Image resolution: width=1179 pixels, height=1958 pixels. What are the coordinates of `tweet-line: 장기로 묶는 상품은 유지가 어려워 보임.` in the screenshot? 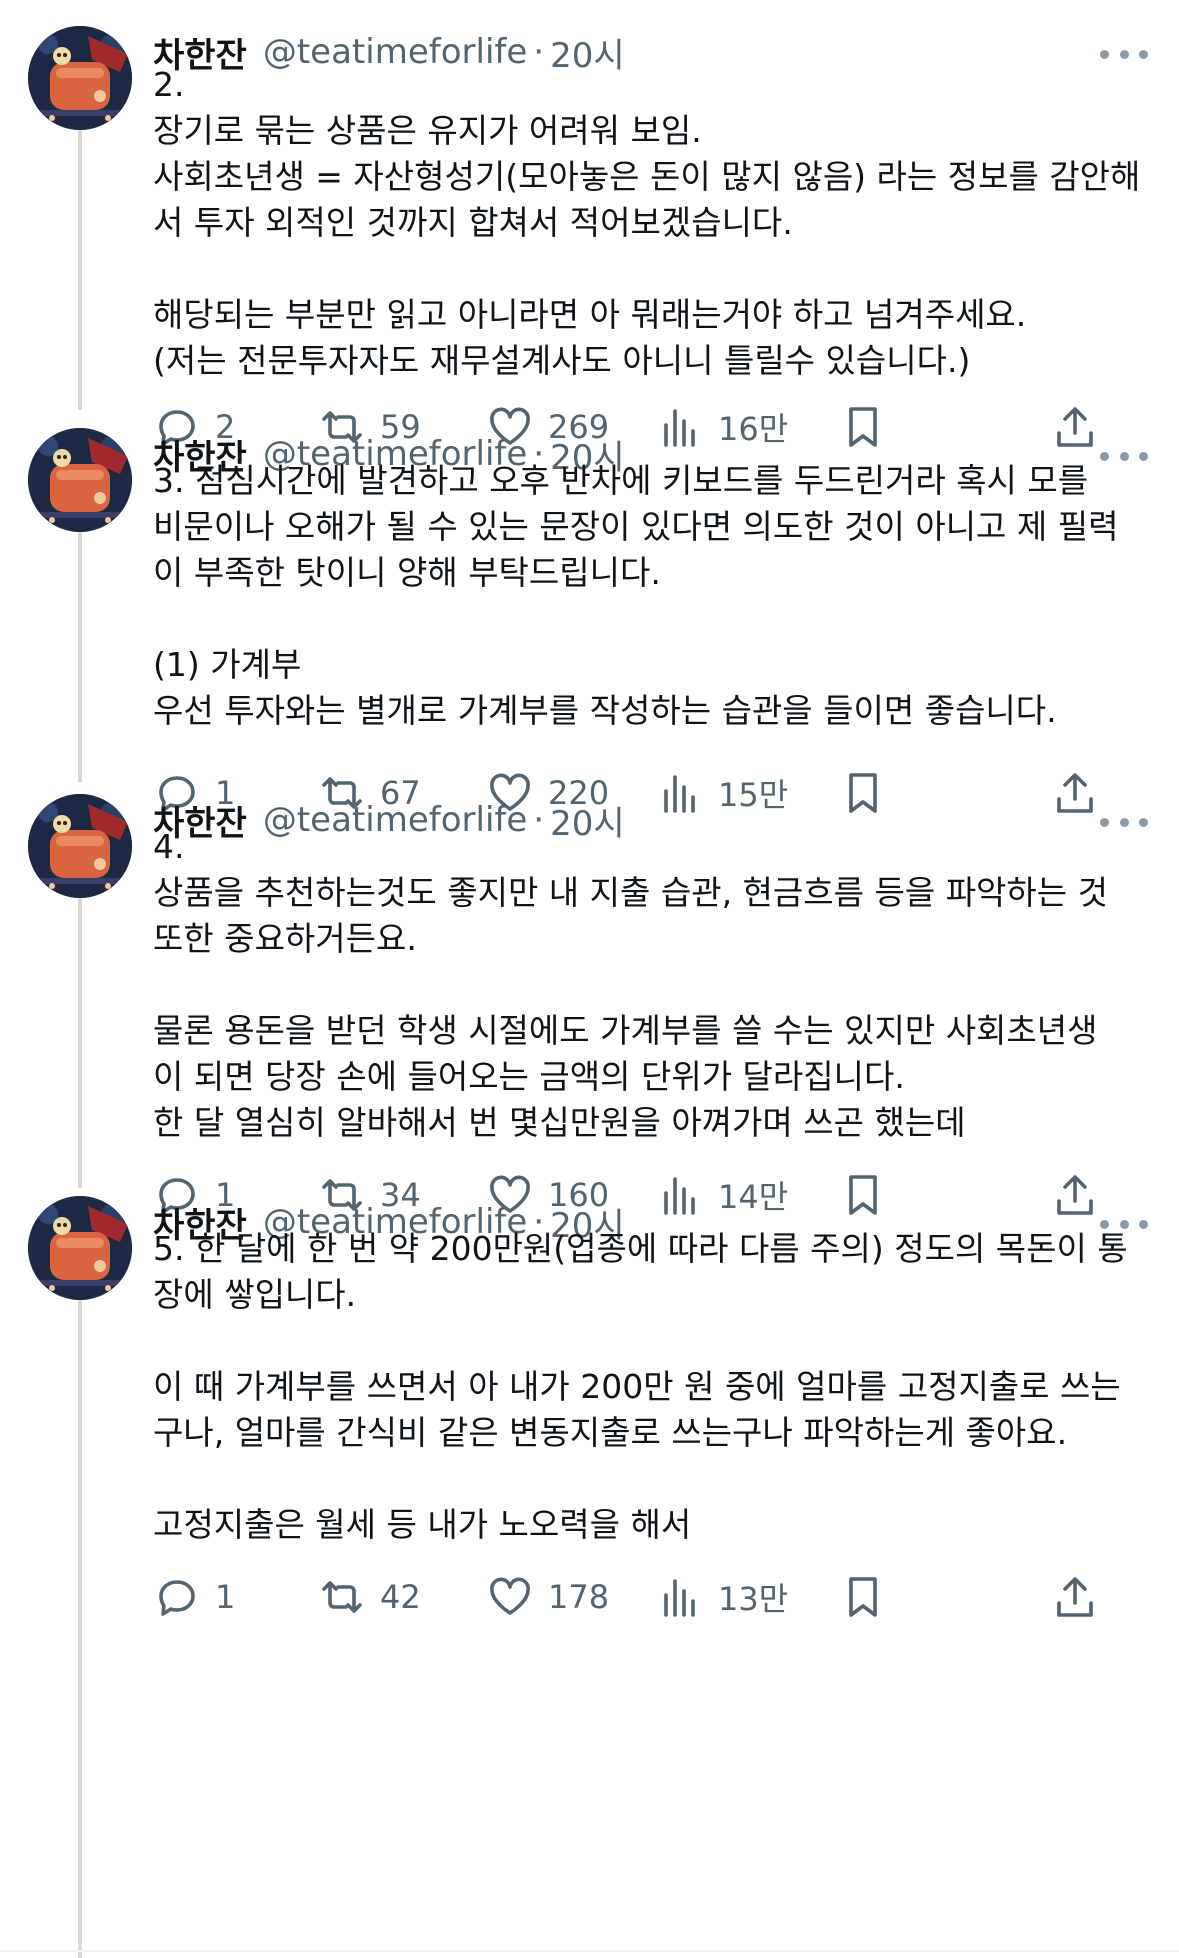 It's located at (427, 130).